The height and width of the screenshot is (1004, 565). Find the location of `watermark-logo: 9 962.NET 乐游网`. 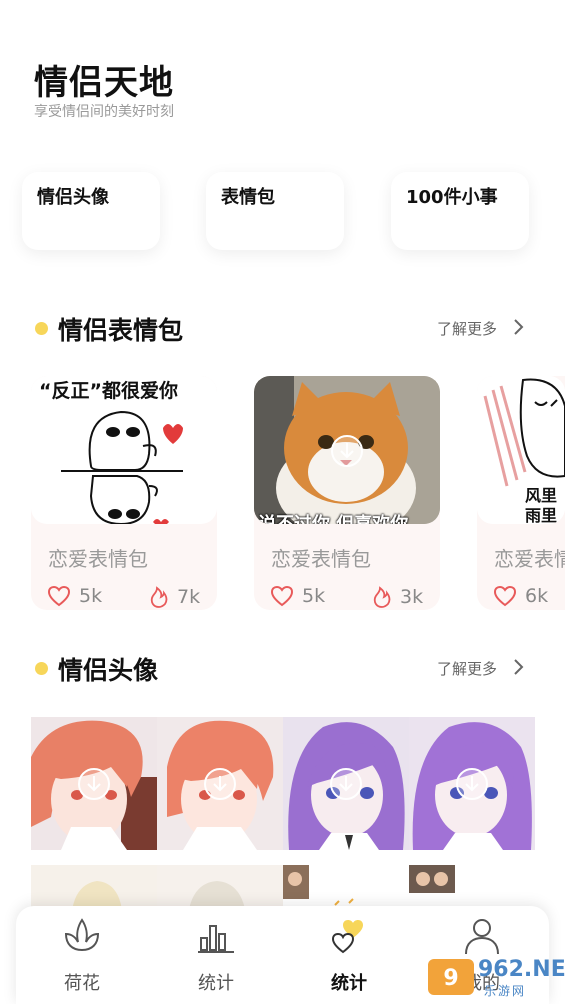

watermark-logo: 9 962.NET 乐游网 is located at coordinates (495, 977).